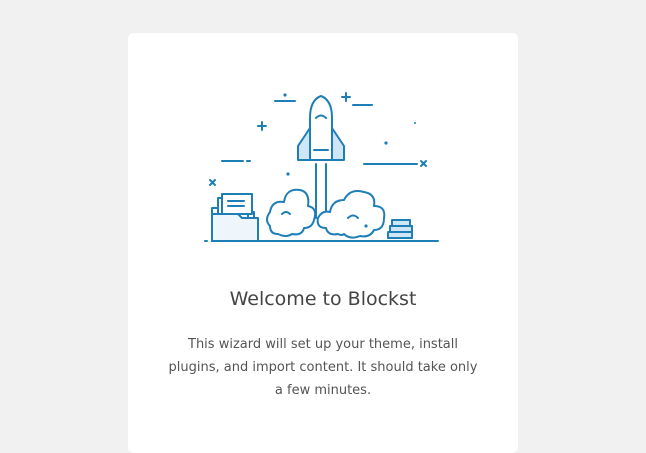 The width and height of the screenshot is (646, 453). Describe the element at coordinates (323, 299) in the screenshot. I see `page-title: Welcome to Blockst` at that location.